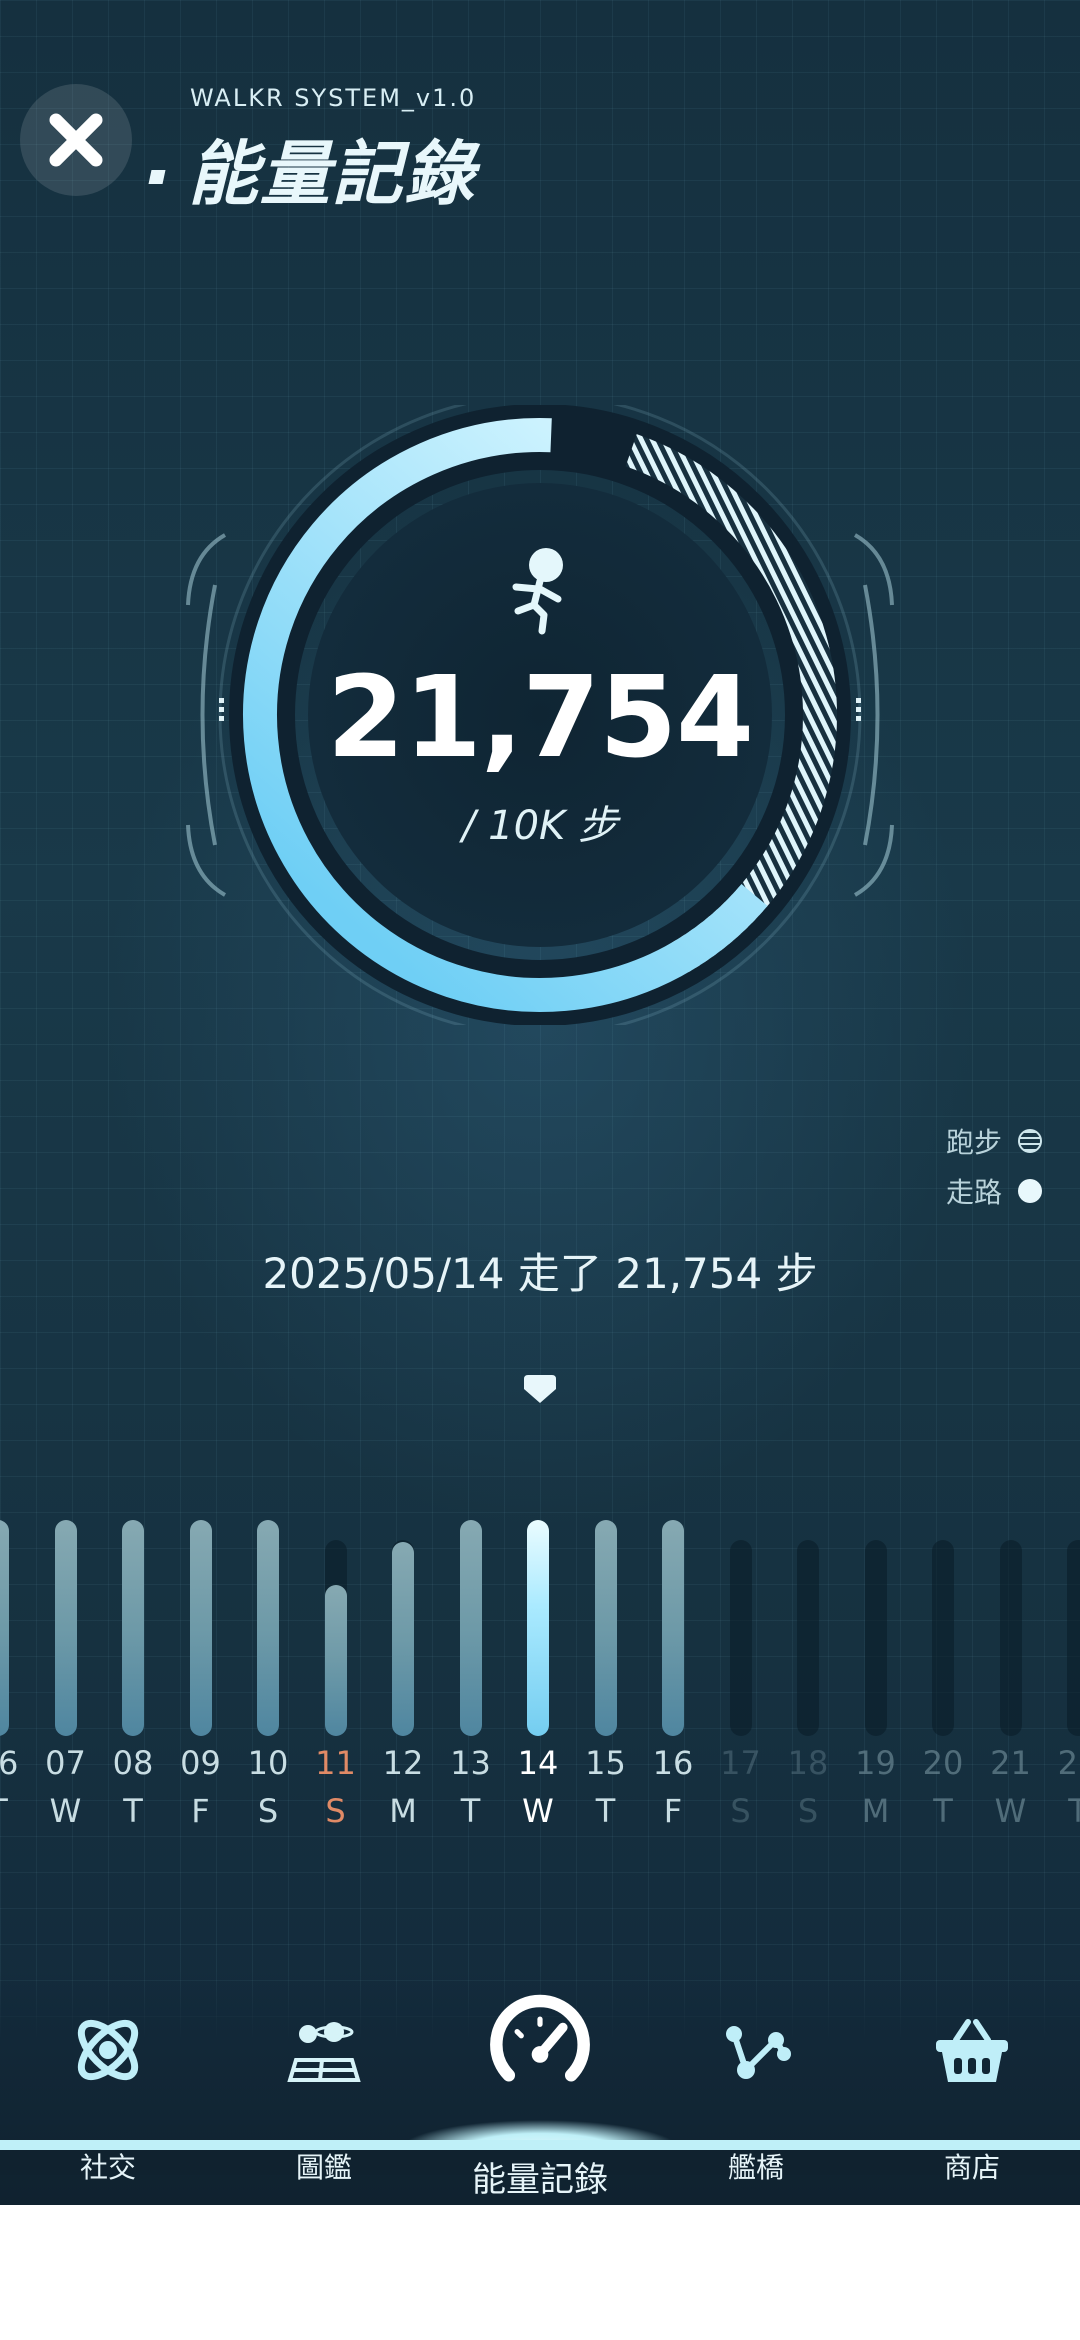  What do you see at coordinates (108, 2050) in the screenshot?
I see `atom-icon` at bounding box center [108, 2050].